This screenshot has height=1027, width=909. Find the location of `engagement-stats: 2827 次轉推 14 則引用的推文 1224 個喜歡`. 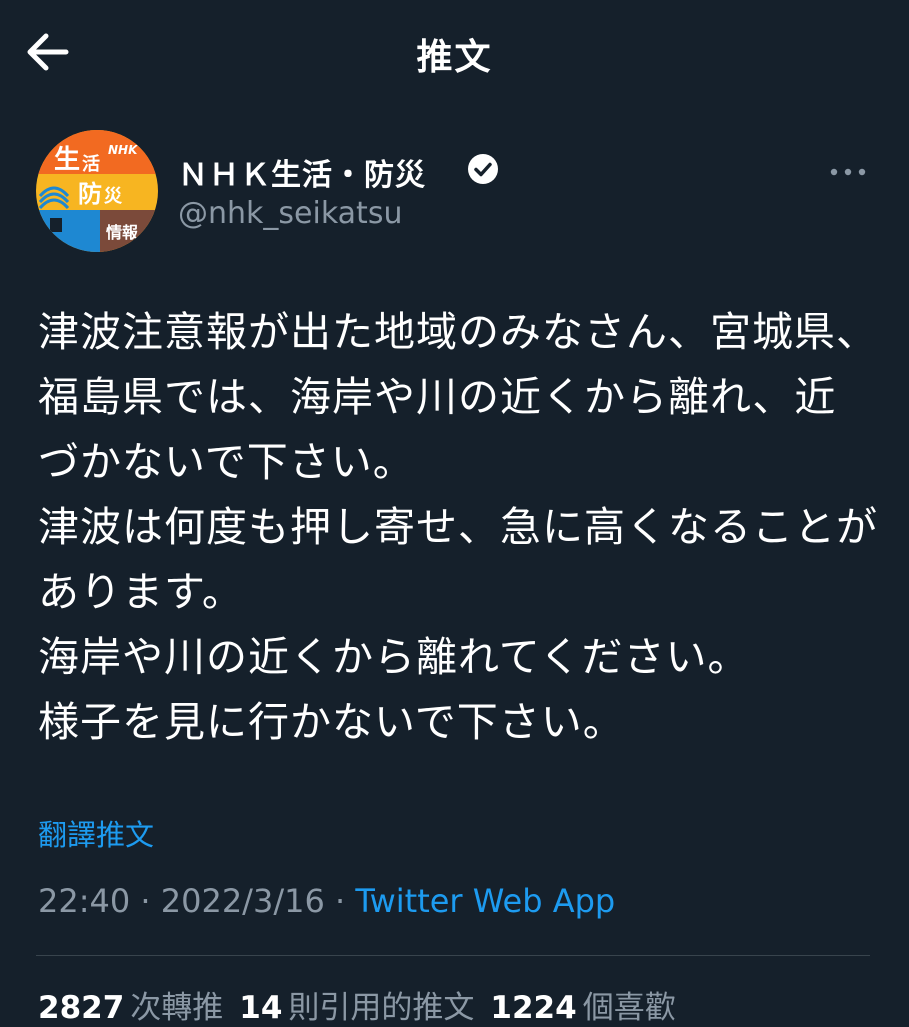

engagement-stats: 2827 次轉推 14 則引用的推文 1224 個喜歡 is located at coordinates (365, 1004).